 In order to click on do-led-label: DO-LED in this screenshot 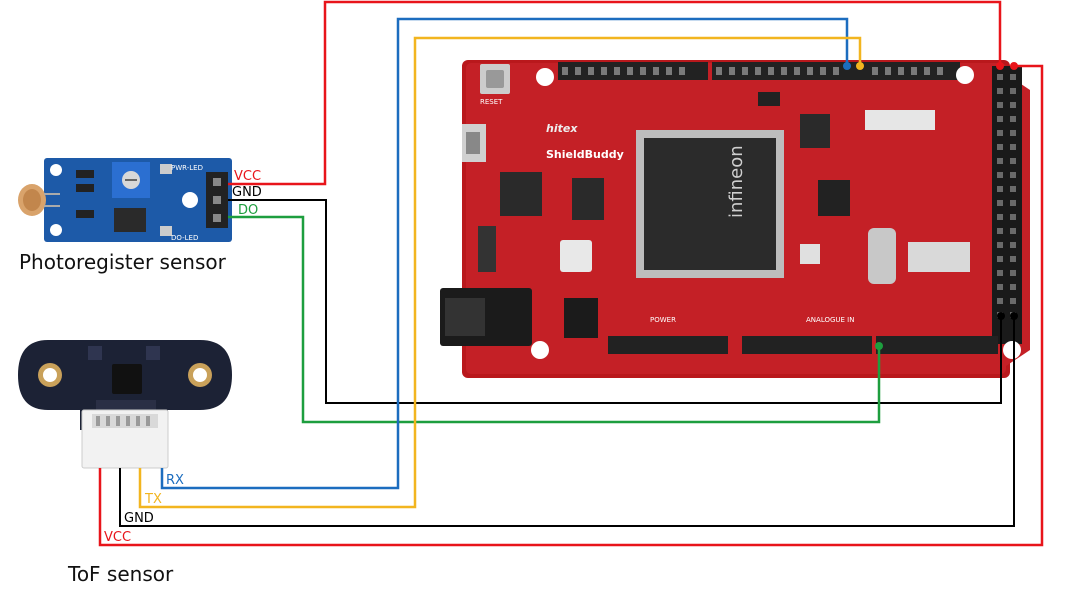, I will do `click(184, 238)`.